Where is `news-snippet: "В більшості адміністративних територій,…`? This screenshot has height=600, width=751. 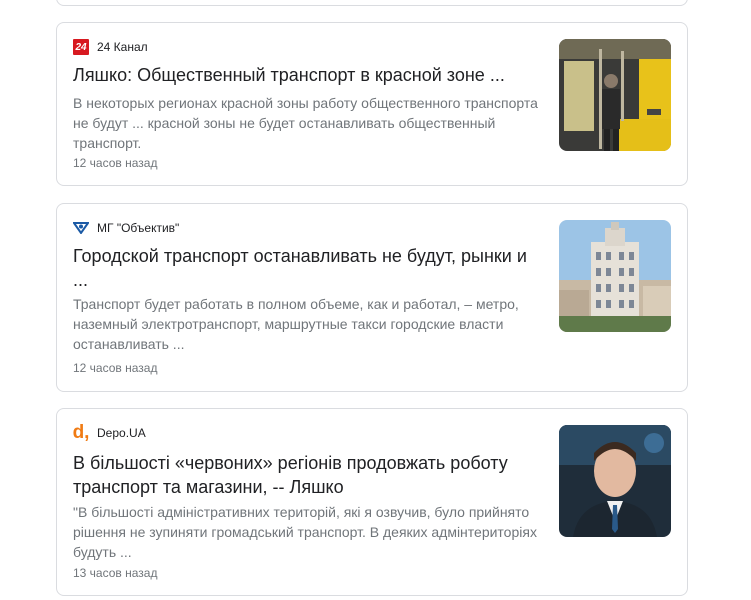 news-snippet: "В більшості адміністративних територій,… is located at coordinates (305, 532).